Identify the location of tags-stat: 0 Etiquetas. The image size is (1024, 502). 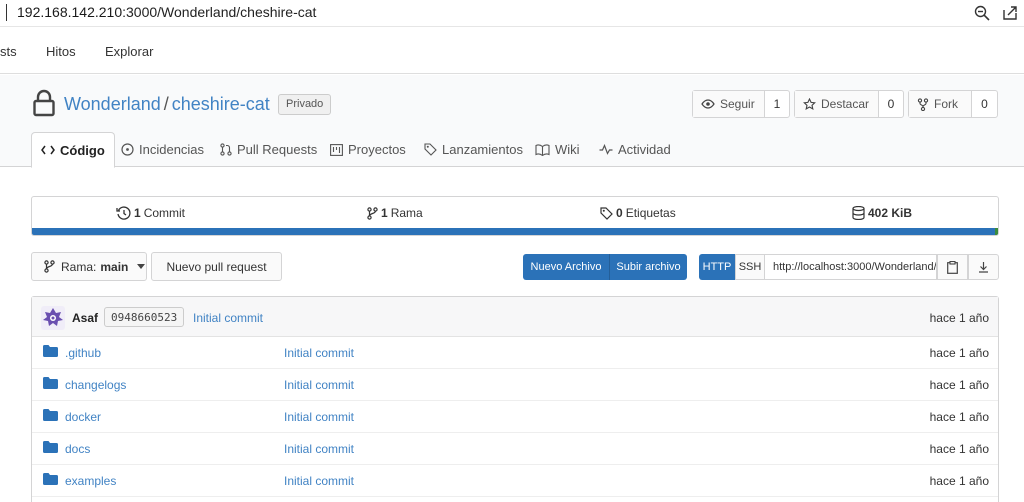
(638, 213).